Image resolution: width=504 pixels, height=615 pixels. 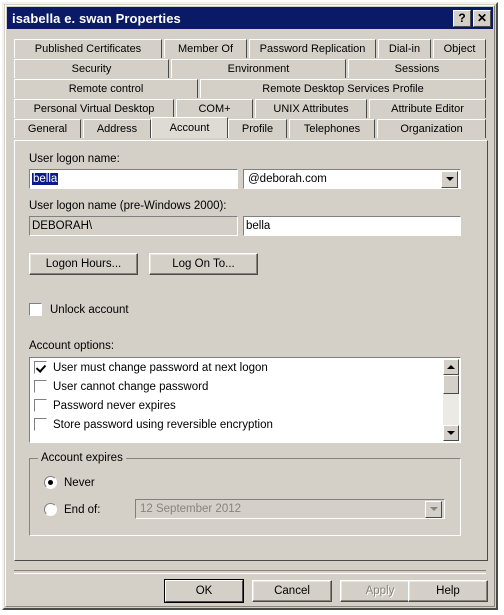 I want to click on pre-windows-2000-input: bella, so click(x=352, y=226).